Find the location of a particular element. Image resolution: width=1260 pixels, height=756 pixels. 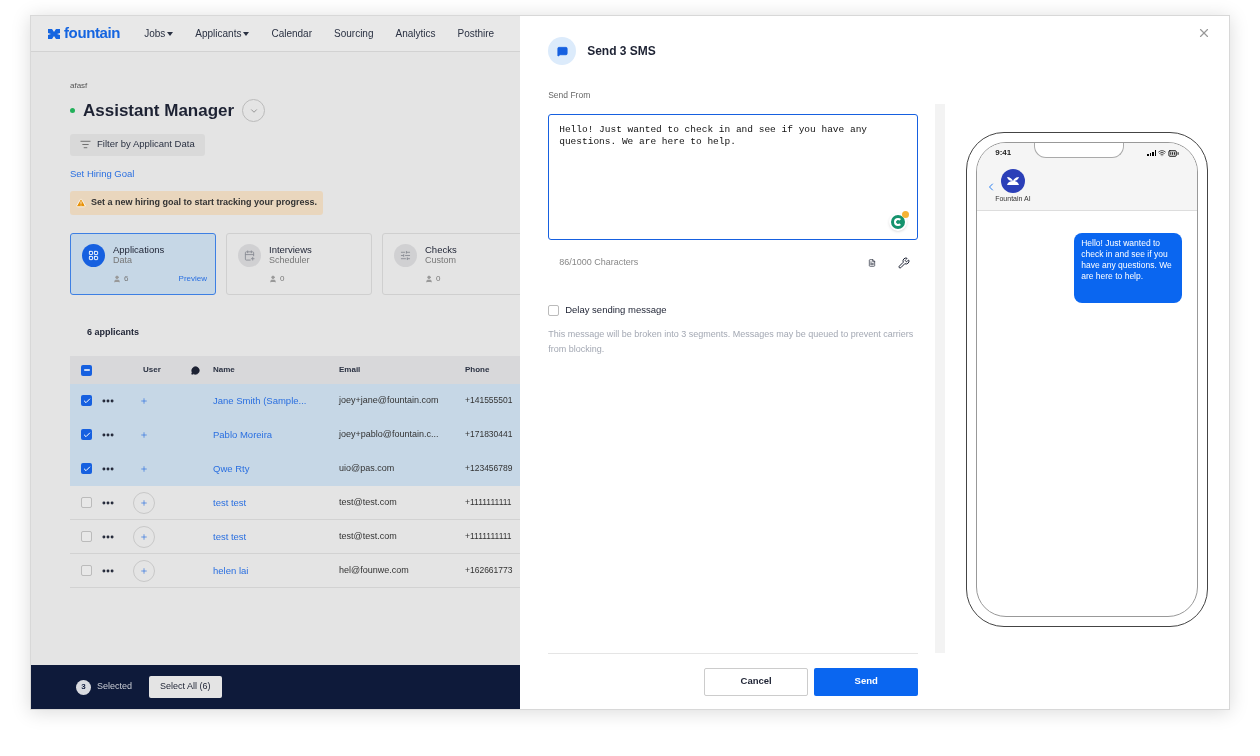

card-subtitle: Custom is located at coordinates (441, 260).